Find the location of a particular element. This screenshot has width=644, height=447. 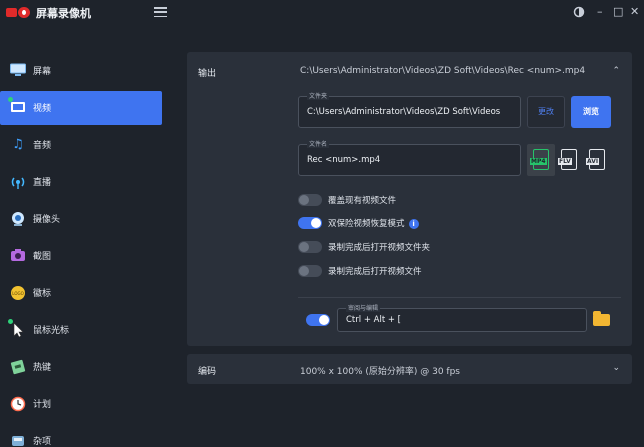

format-mp4-button: MP4 is located at coordinates (541, 160).